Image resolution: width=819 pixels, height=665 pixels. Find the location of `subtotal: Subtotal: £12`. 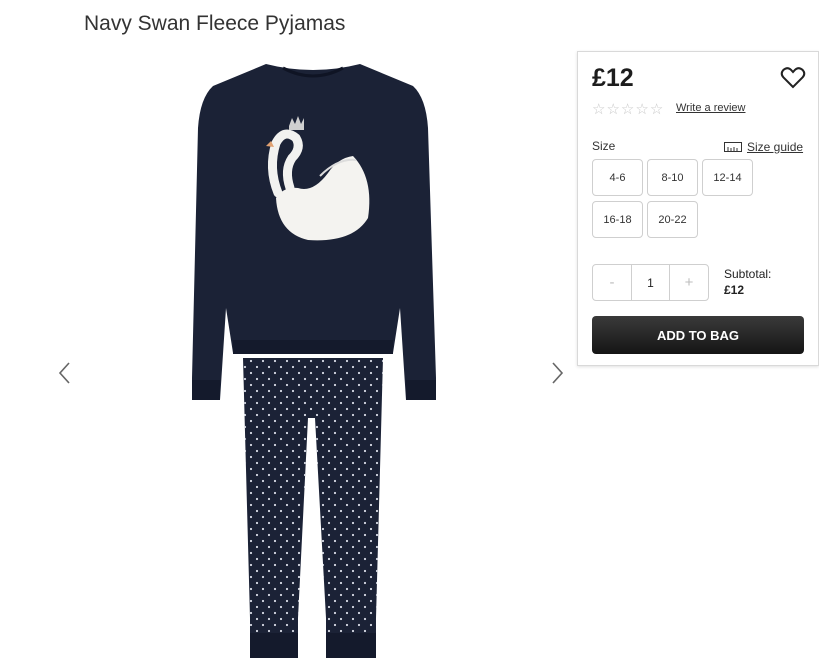

subtotal: Subtotal: £12 is located at coordinates (747, 282).